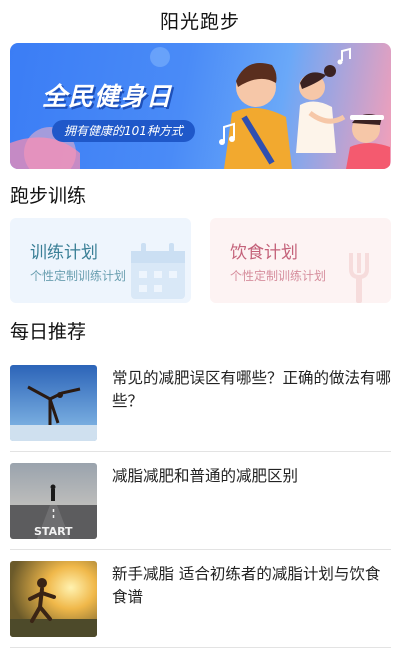  Describe the element at coordinates (246, 585) in the screenshot. I see `article-title: 新手减脂 适合初练者的减脂计划与饮食食谱` at that location.